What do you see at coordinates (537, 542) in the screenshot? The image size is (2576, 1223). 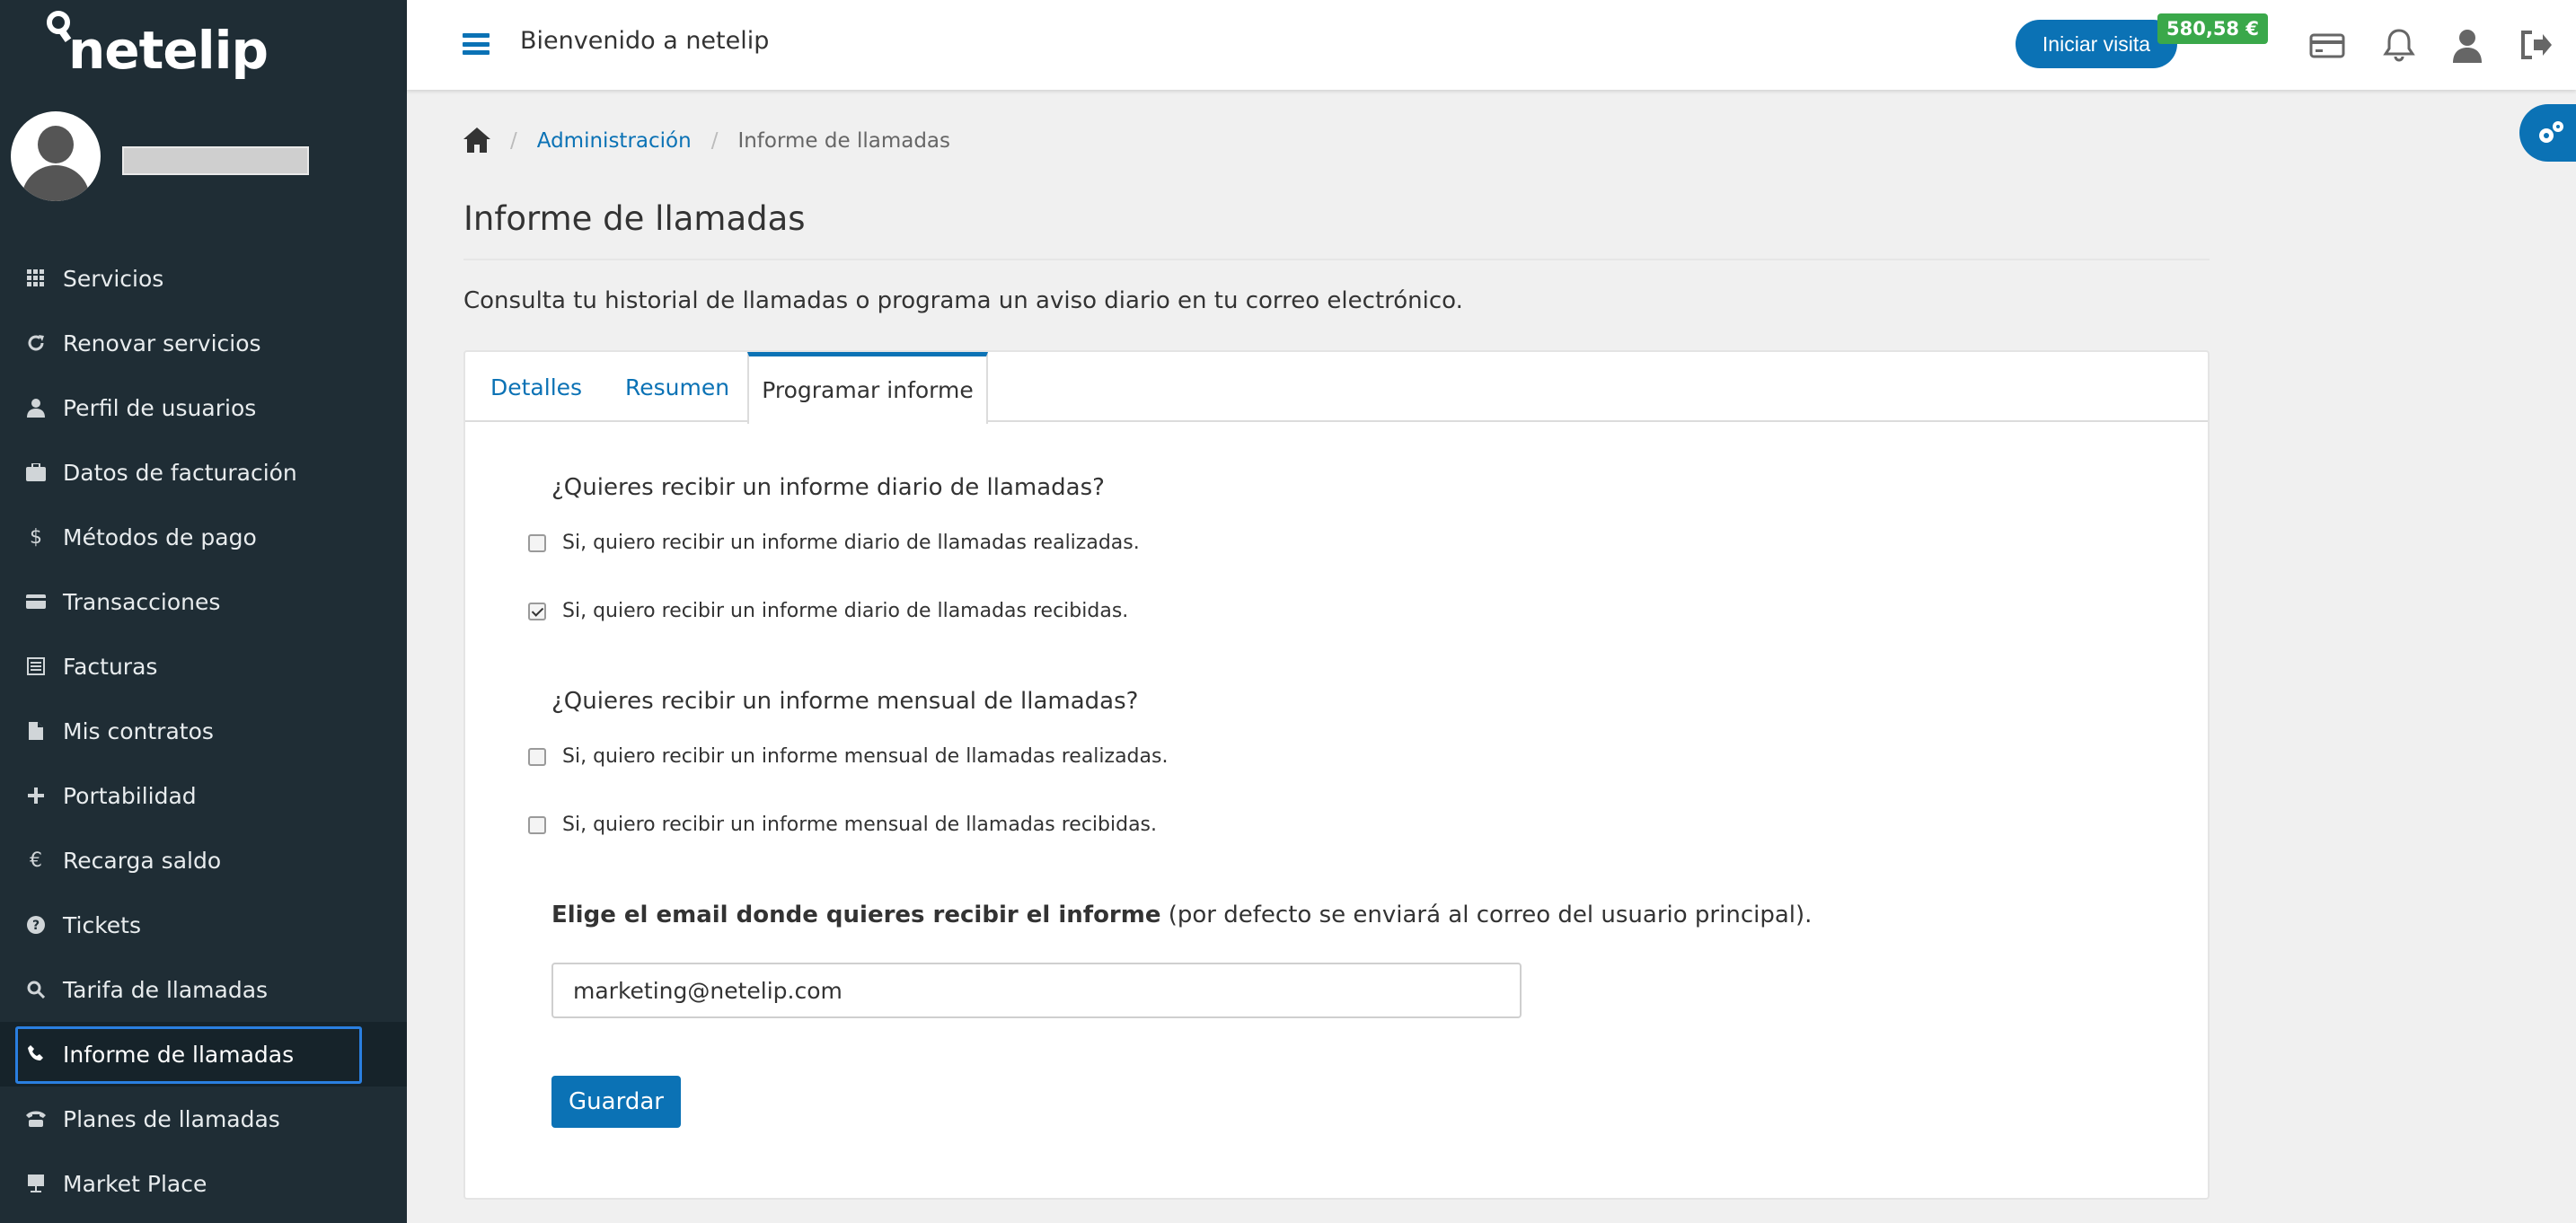 I see `daily-made-checkbox` at bounding box center [537, 542].